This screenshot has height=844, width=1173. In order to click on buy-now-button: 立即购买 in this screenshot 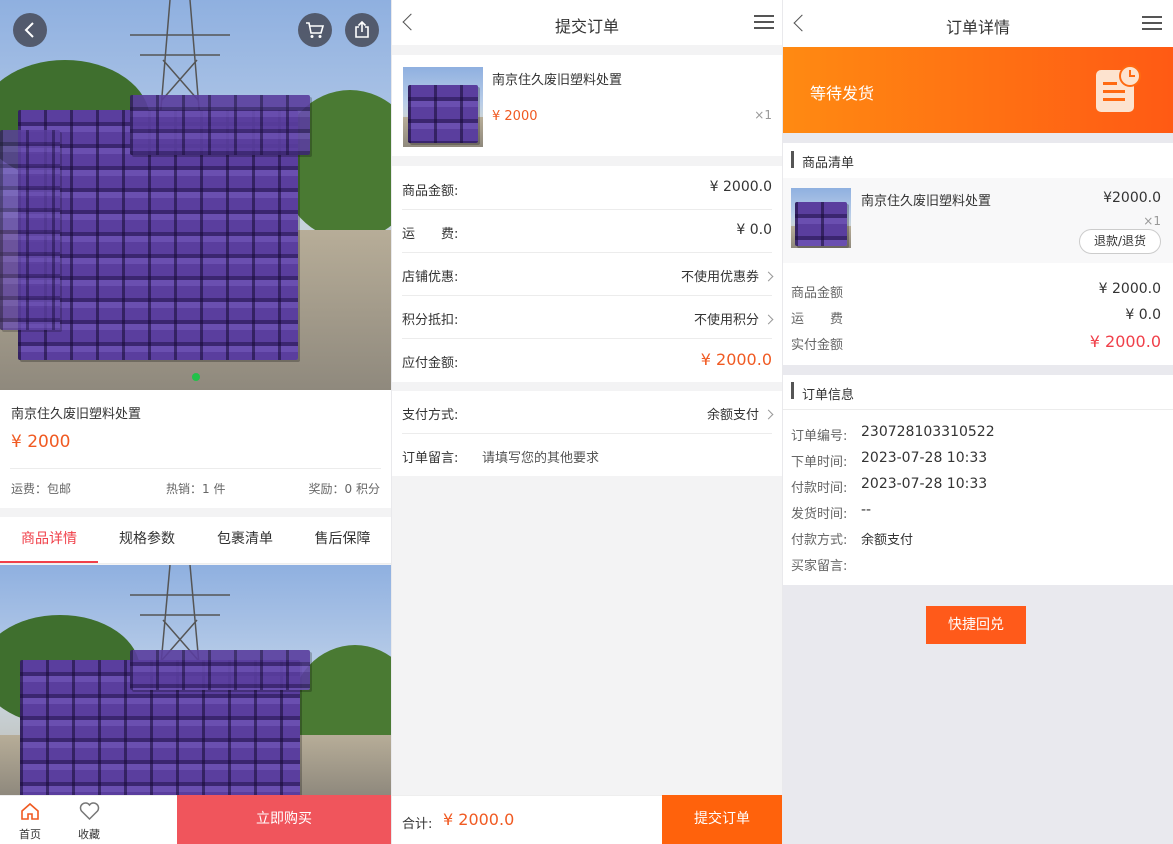, I will do `click(284, 819)`.